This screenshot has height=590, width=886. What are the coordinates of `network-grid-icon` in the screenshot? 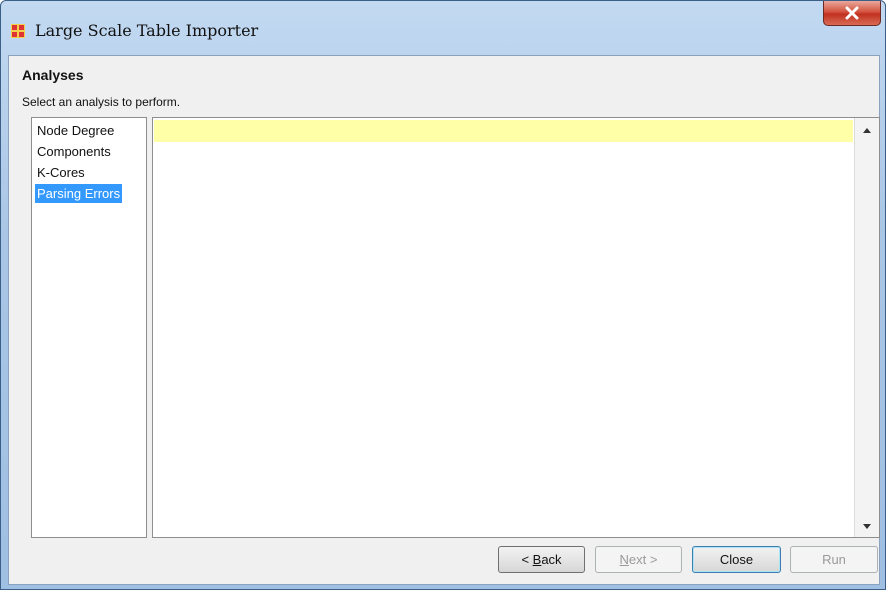 It's located at (18, 31).